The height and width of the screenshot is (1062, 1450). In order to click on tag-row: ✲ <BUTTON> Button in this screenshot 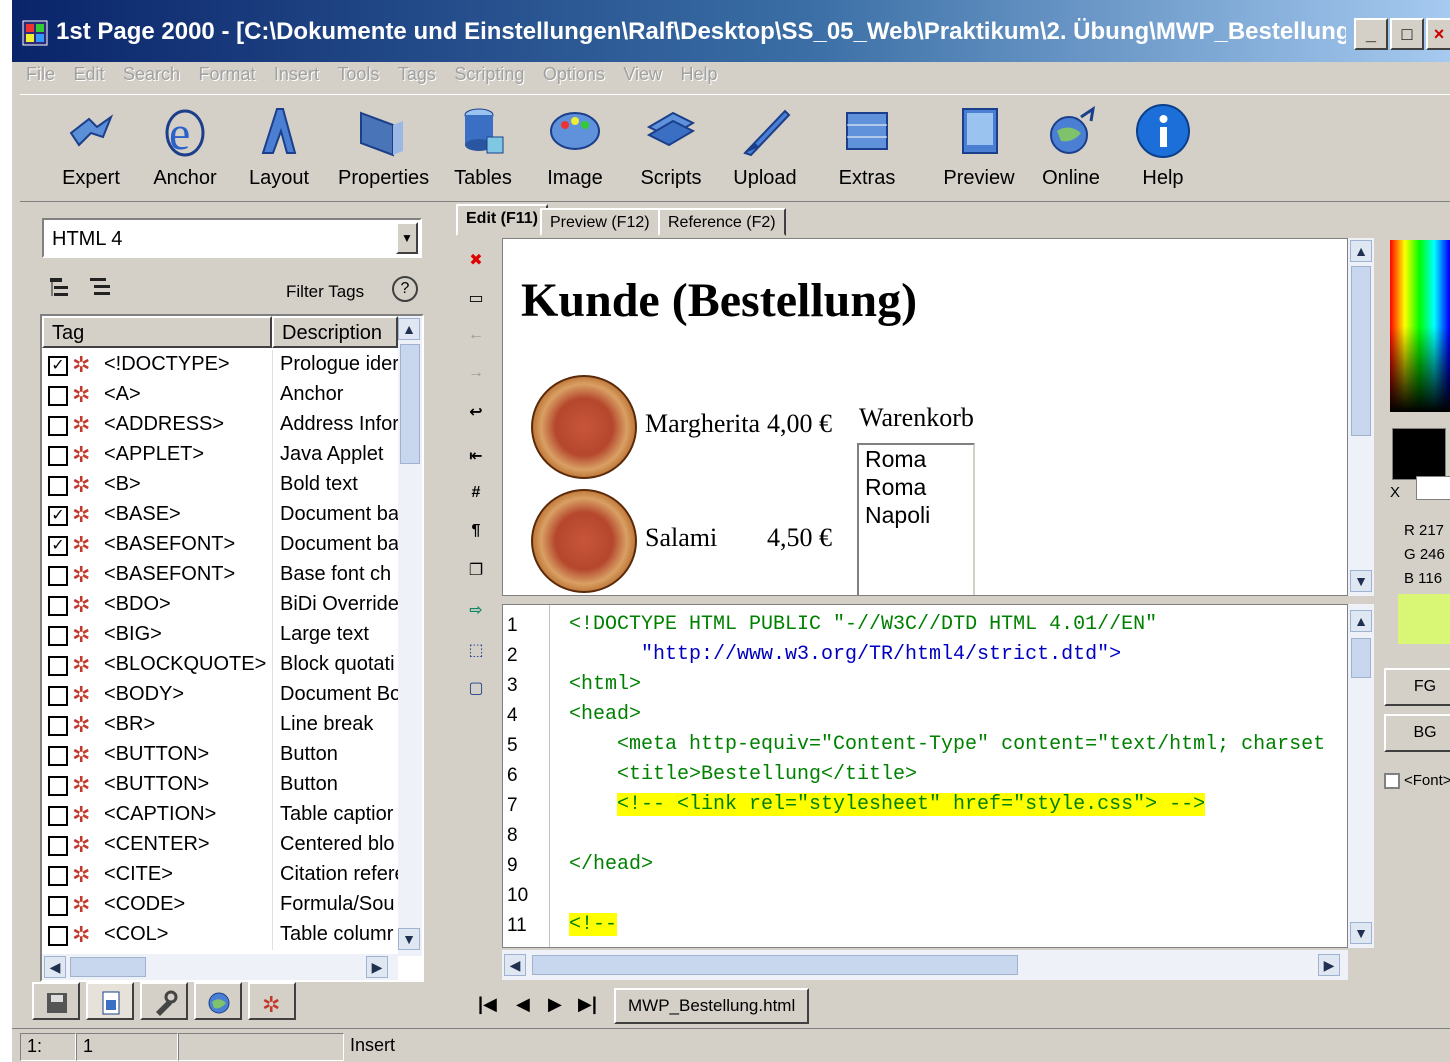, I will do `click(220, 755)`.